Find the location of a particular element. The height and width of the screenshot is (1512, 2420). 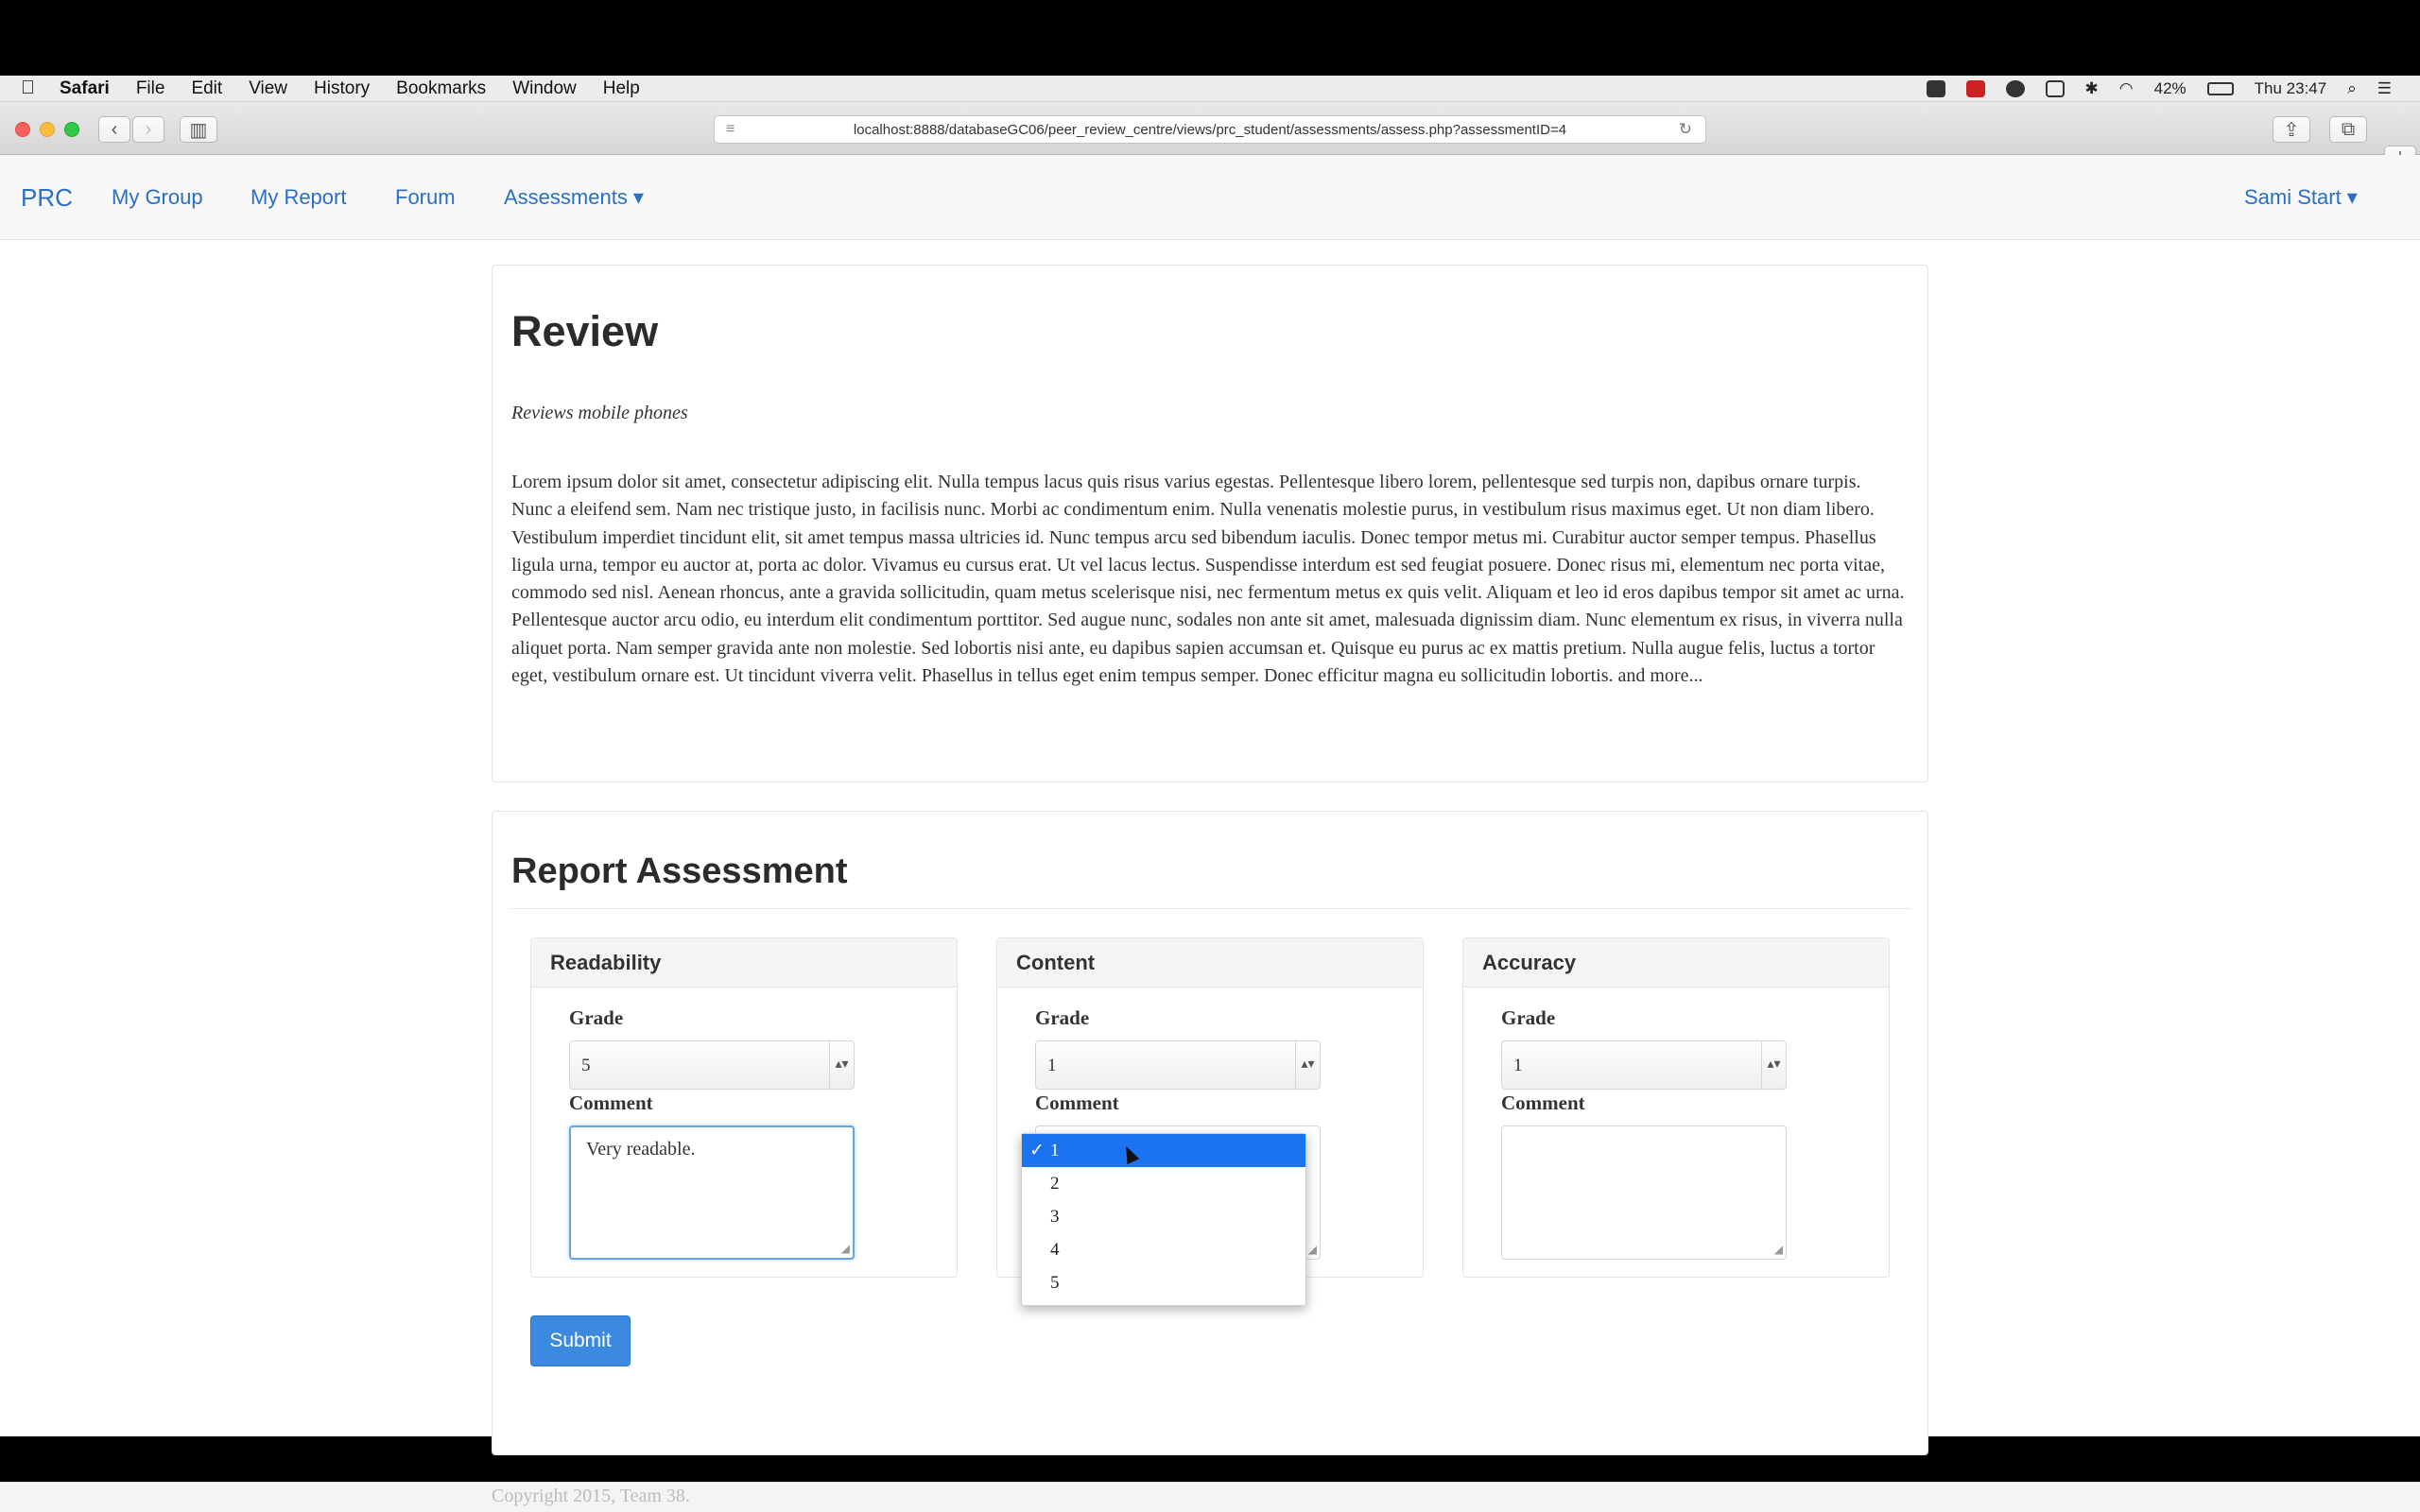

submit-button: Submit is located at coordinates (580, 1340).